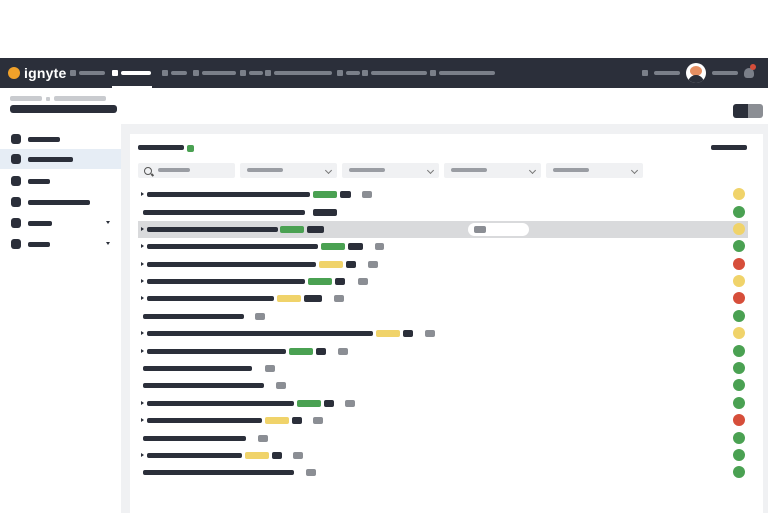 The width and height of the screenshot is (768, 513). I want to click on app-logo: ignyte, so click(37, 73).